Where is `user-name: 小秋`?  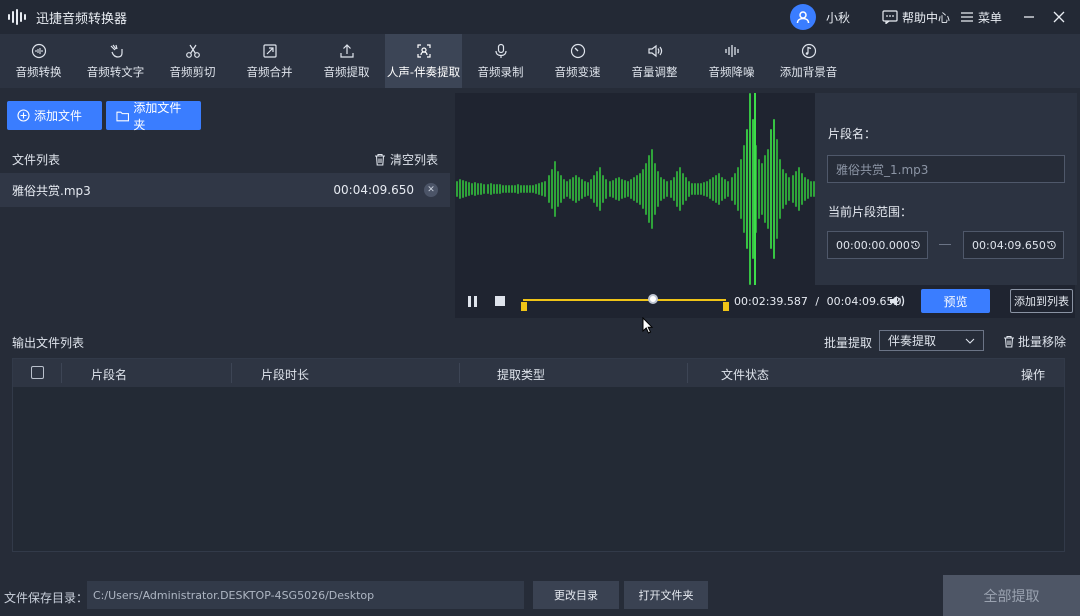
user-name: 小秋 is located at coordinates (838, 17).